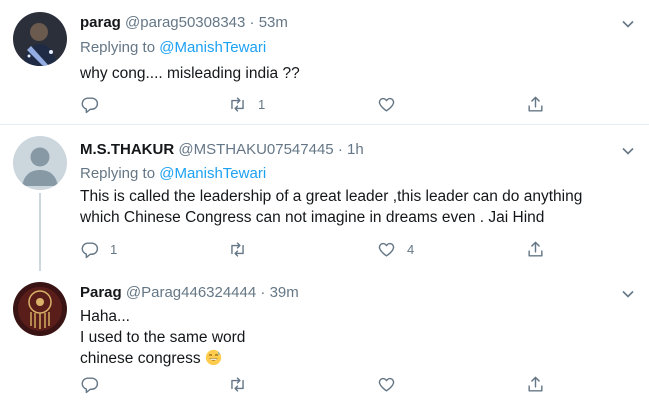 This screenshot has height=409, width=649. What do you see at coordinates (101, 292) in the screenshot?
I see `display-name: Parag` at bounding box center [101, 292].